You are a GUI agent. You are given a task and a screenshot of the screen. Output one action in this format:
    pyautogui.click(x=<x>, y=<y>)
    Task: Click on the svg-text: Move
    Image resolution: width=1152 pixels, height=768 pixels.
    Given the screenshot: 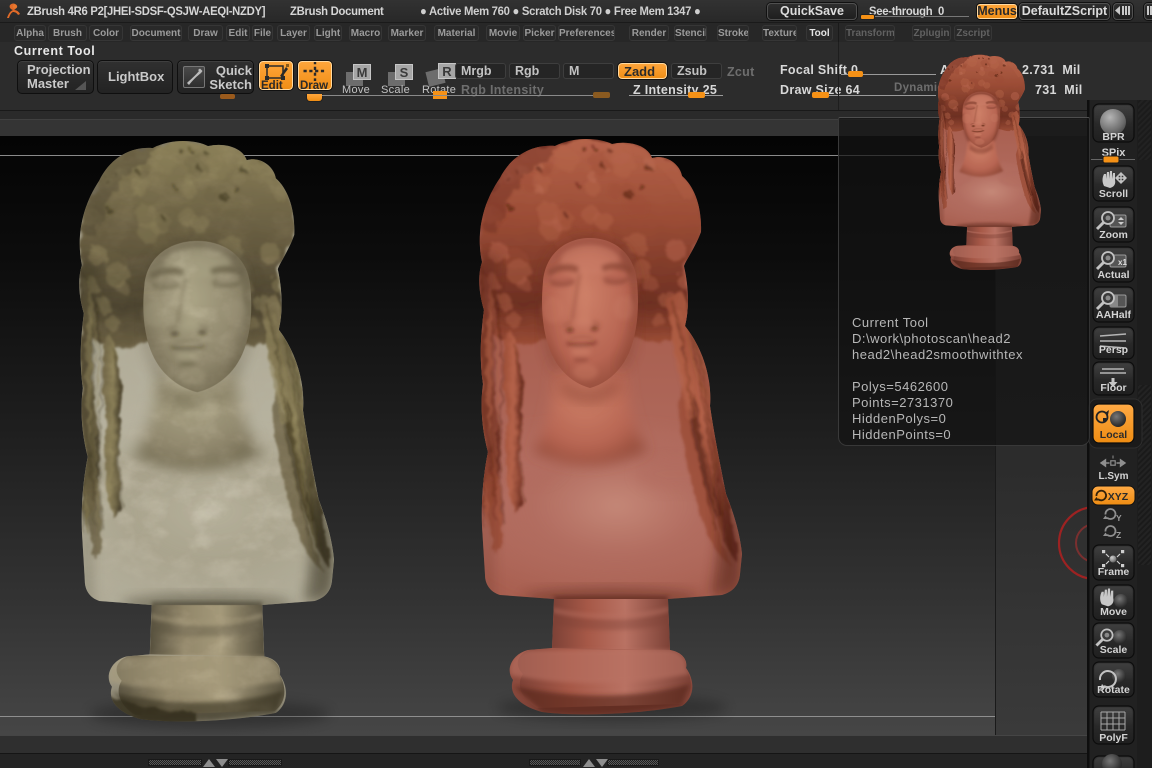 What is the action you would take?
    pyautogui.click(x=1113, y=612)
    